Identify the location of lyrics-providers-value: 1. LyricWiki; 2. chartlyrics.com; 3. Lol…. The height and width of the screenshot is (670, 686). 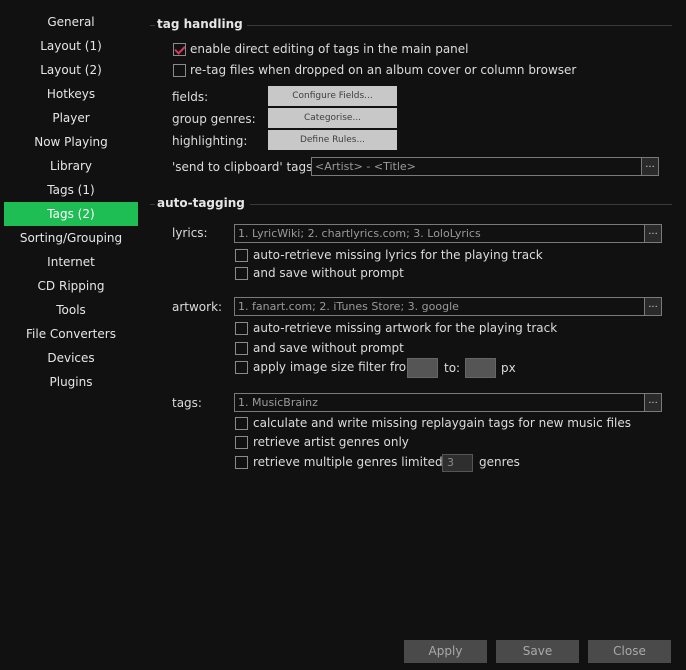
(359, 233).